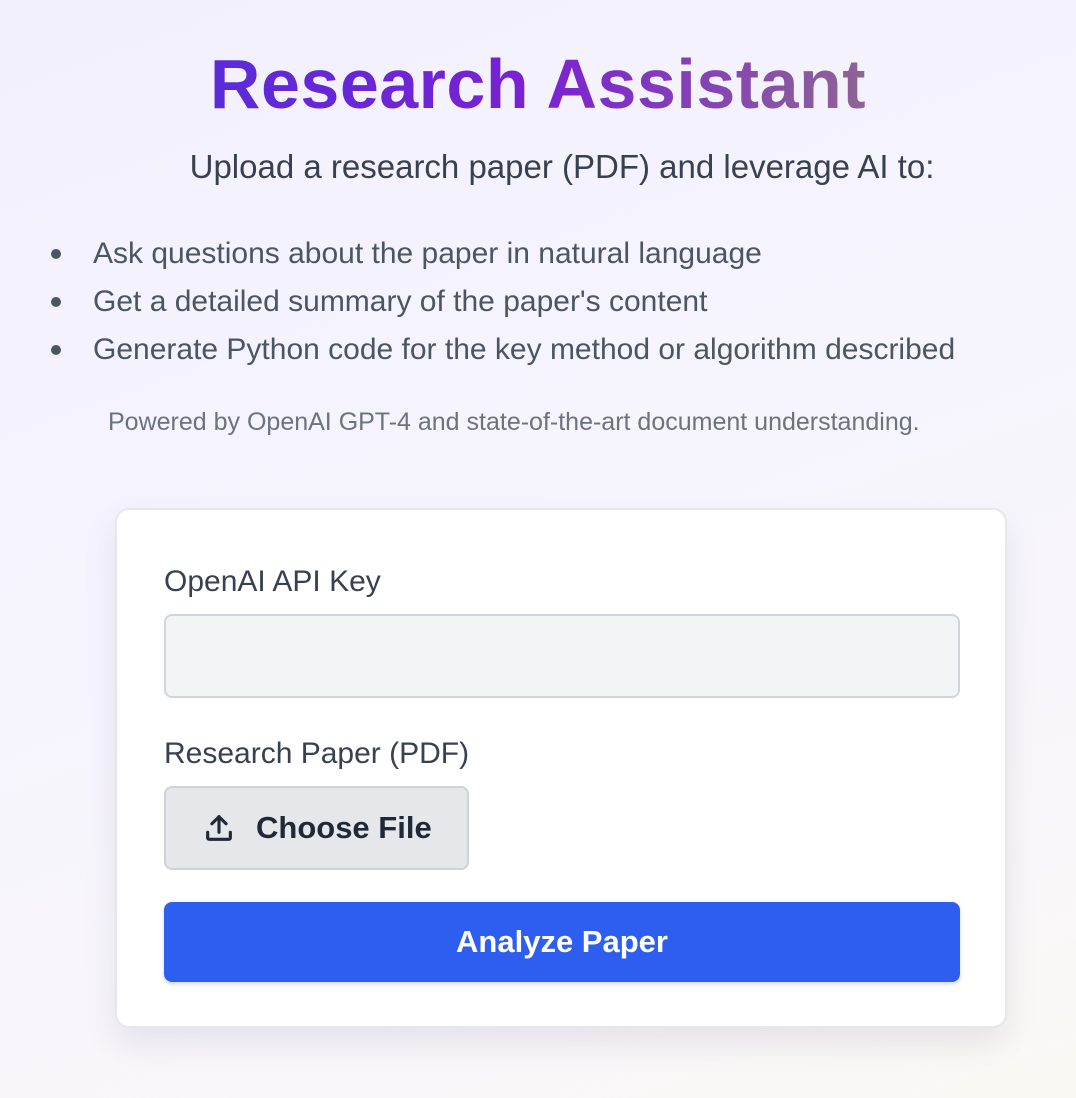  What do you see at coordinates (317, 753) in the screenshot?
I see `pdf-label: Research Paper (PDF)` at bounding box center [317, 753].